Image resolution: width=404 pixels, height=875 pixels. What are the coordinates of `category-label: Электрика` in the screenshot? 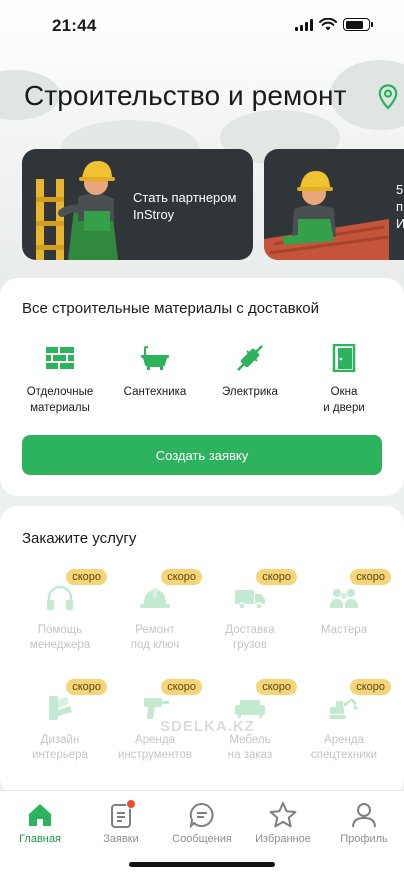 It's located at (250, 392).